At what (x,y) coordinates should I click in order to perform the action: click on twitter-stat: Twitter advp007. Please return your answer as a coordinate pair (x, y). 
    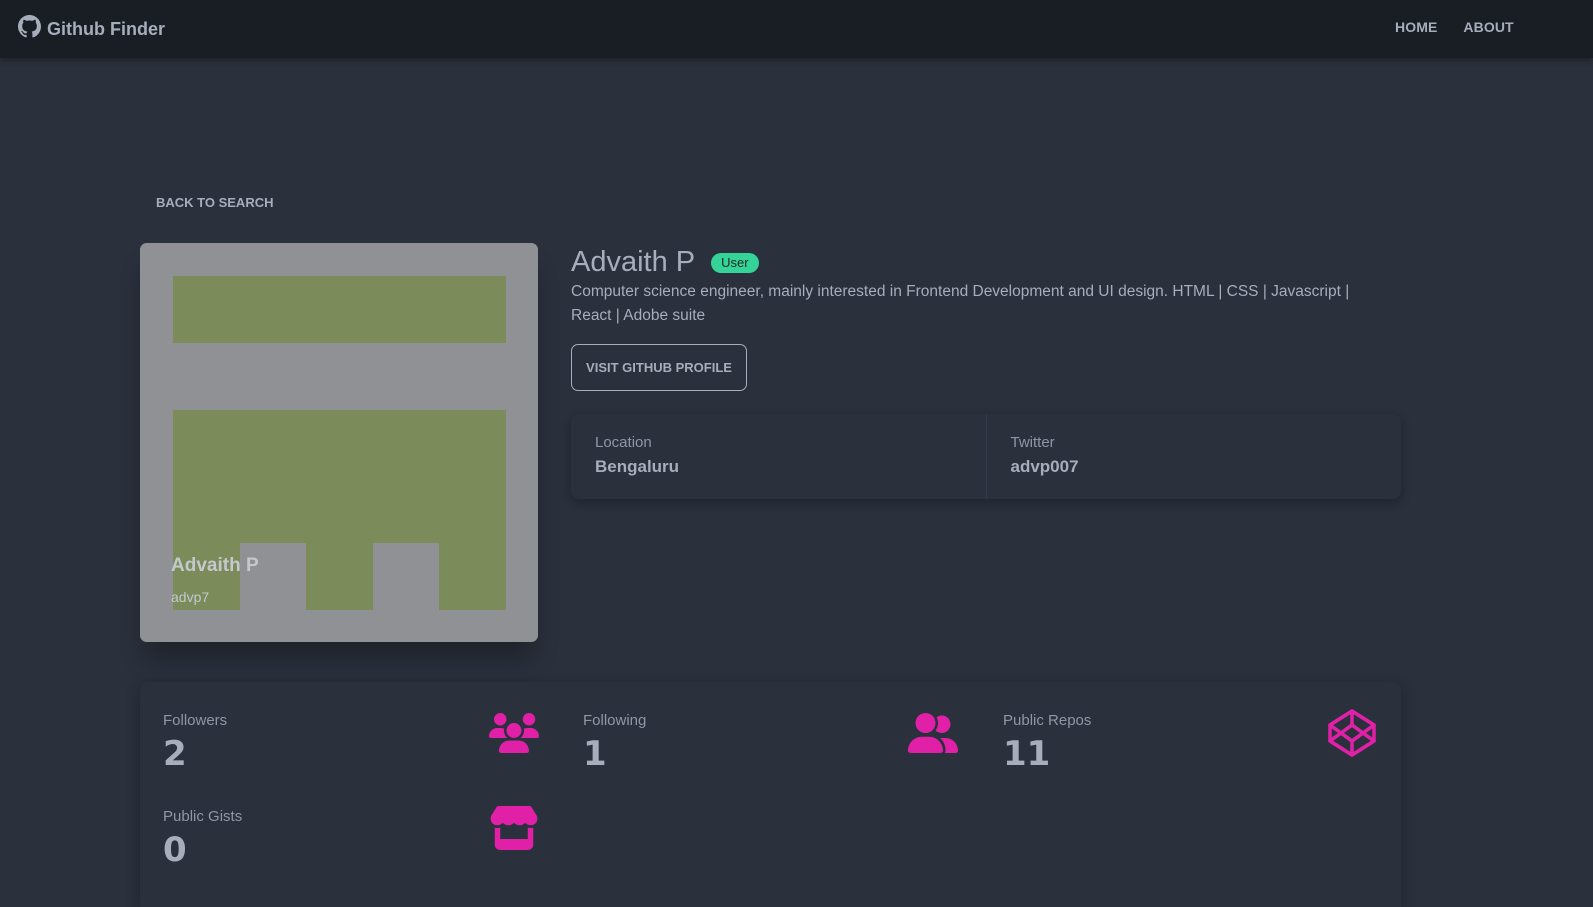
    Looking at the image, I should click on (1193, 456).